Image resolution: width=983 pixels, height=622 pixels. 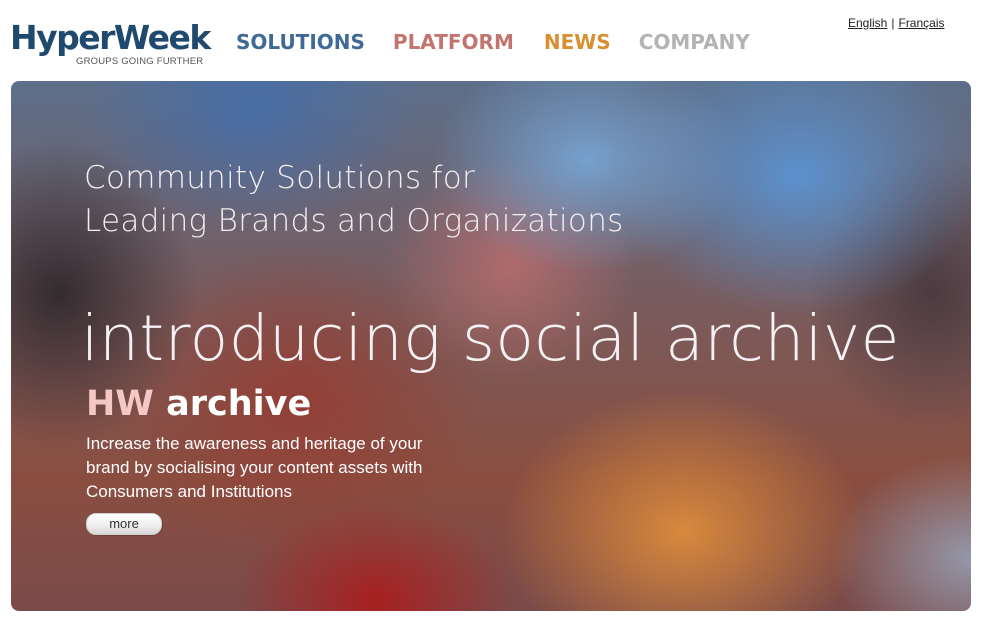 I want to click on language-switcher: English | Français, so click(x=896, y=23).